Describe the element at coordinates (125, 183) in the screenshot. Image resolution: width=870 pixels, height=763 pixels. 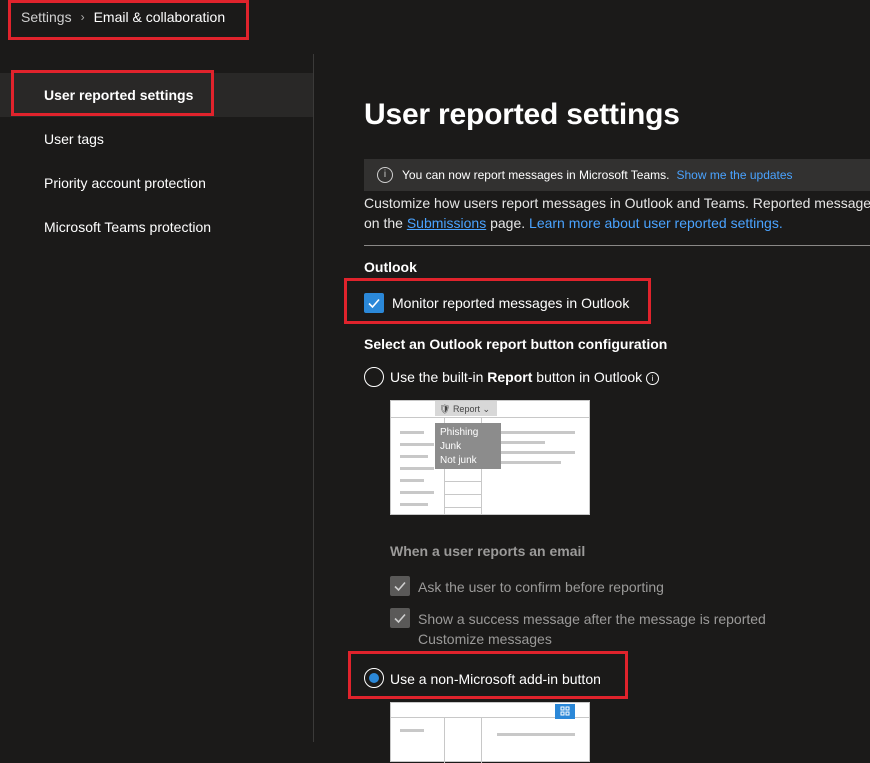
I see `sidebar-item-label: Priority account protection` at that location.